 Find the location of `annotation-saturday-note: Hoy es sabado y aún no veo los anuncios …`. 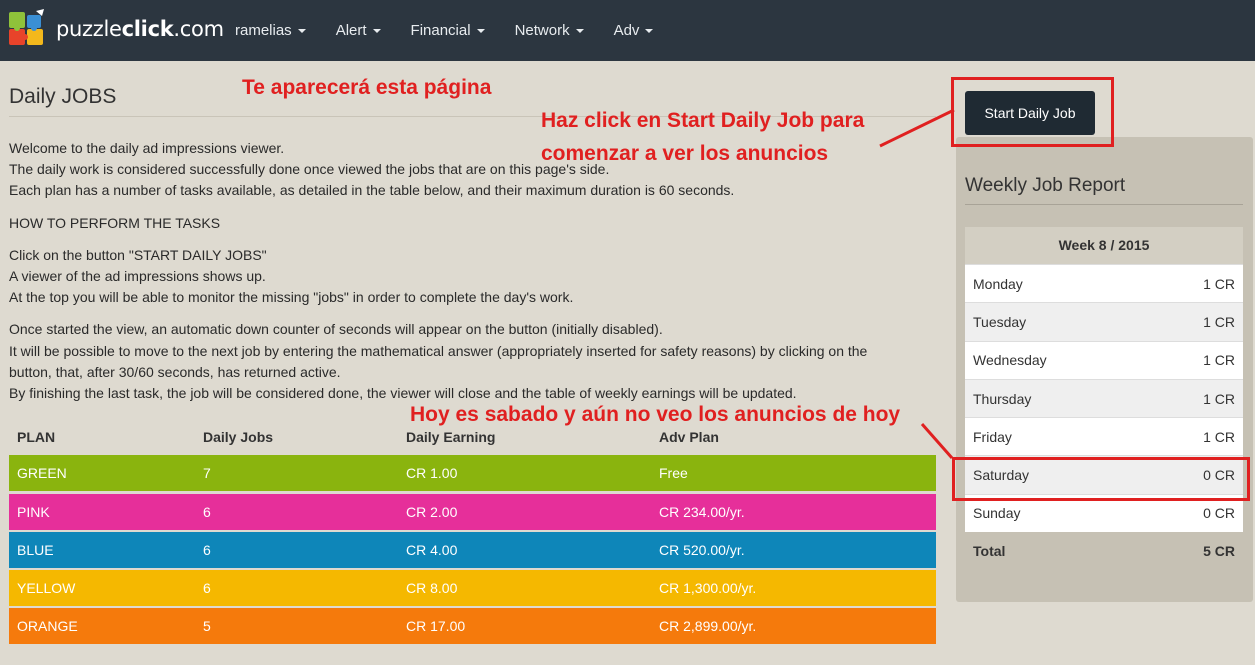

annotation-saturday-note: Hoy es sabado y aún no veo los anuncios … is located at coordinates (655, 414).